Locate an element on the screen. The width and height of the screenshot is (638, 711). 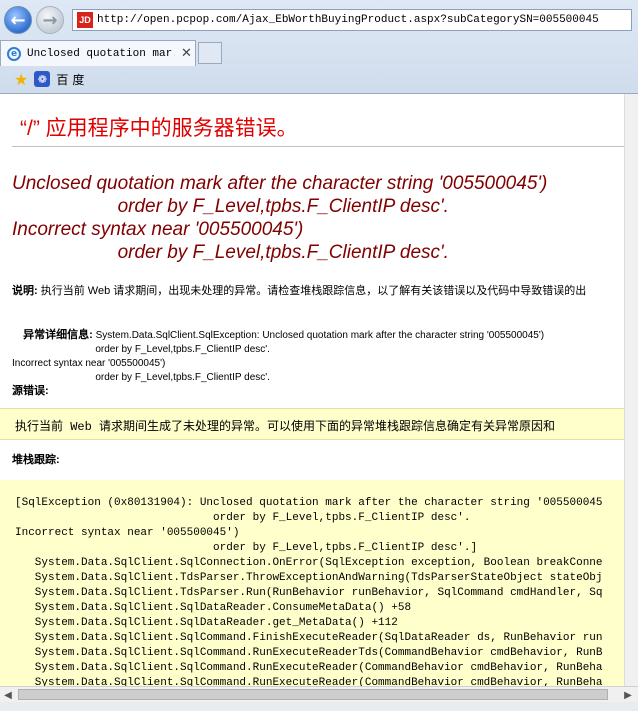
back-arrow-icon: ← is located at coordinates (18, 20).